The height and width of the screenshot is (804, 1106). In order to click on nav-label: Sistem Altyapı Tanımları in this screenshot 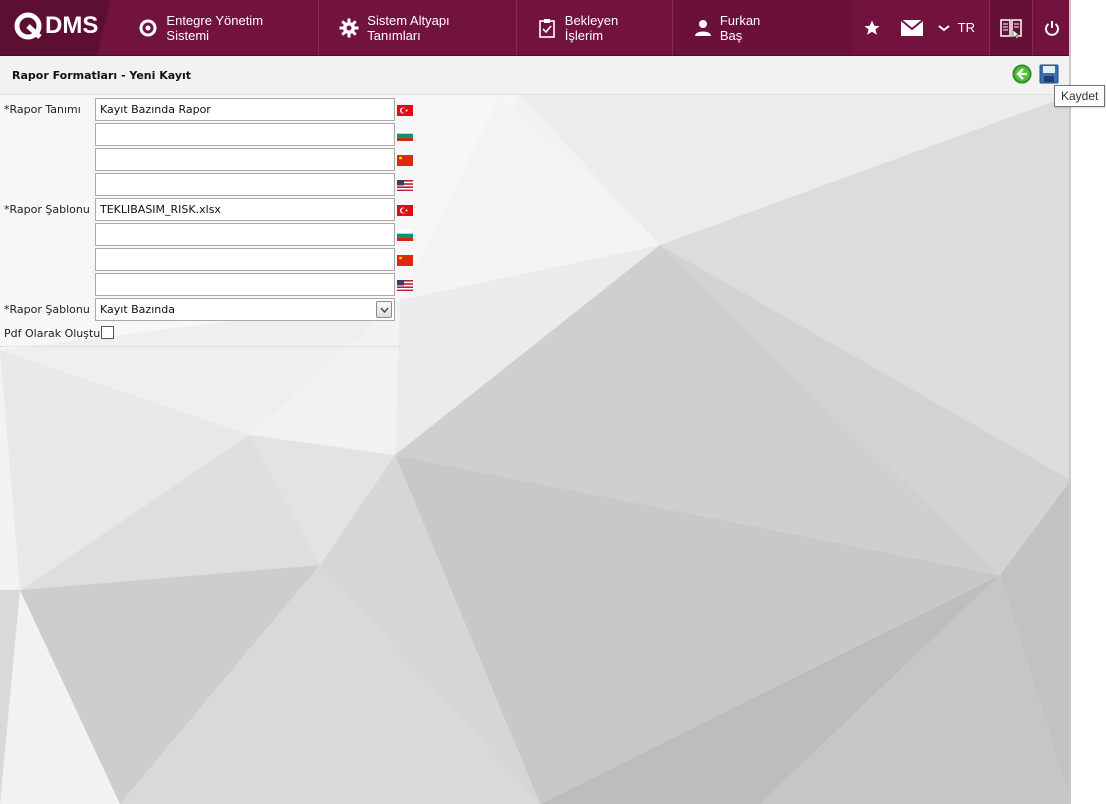, I will do `click(408, 27)`.